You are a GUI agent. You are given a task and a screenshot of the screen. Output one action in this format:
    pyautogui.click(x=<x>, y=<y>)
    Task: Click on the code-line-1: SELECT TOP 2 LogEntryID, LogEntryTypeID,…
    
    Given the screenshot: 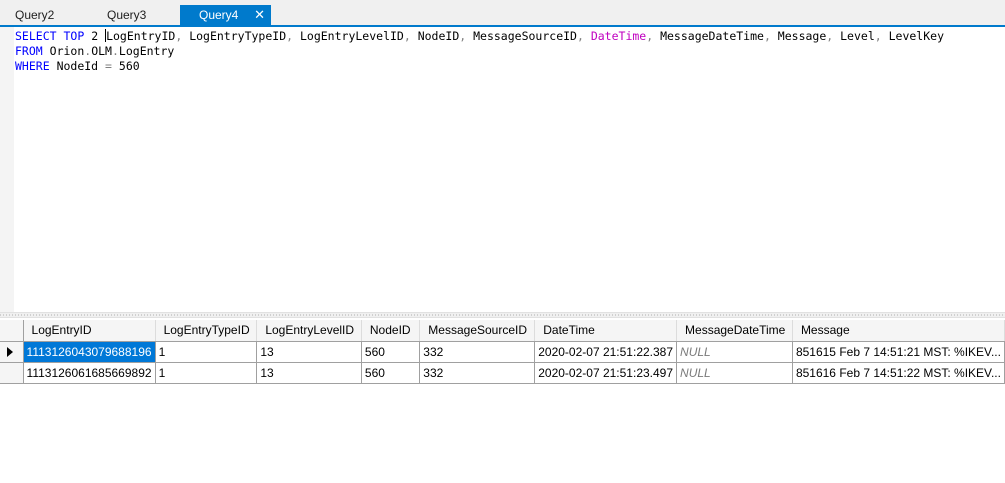 What is the action you would take?
    pyautogui.click(x=479, y=36)
    